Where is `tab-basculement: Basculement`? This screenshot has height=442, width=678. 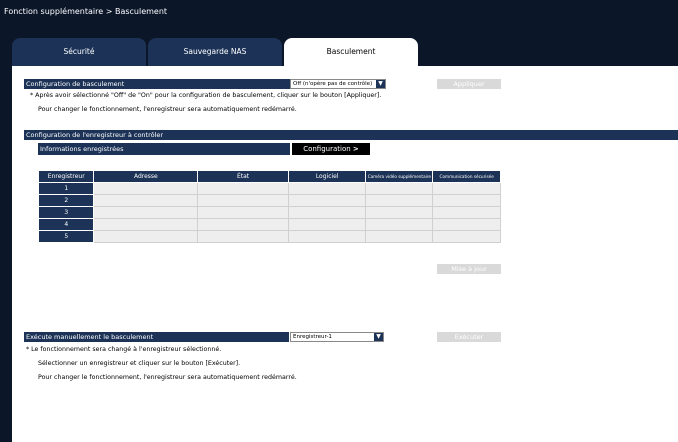
tab-basculement: Basculement is located at coordinates (351, 52).